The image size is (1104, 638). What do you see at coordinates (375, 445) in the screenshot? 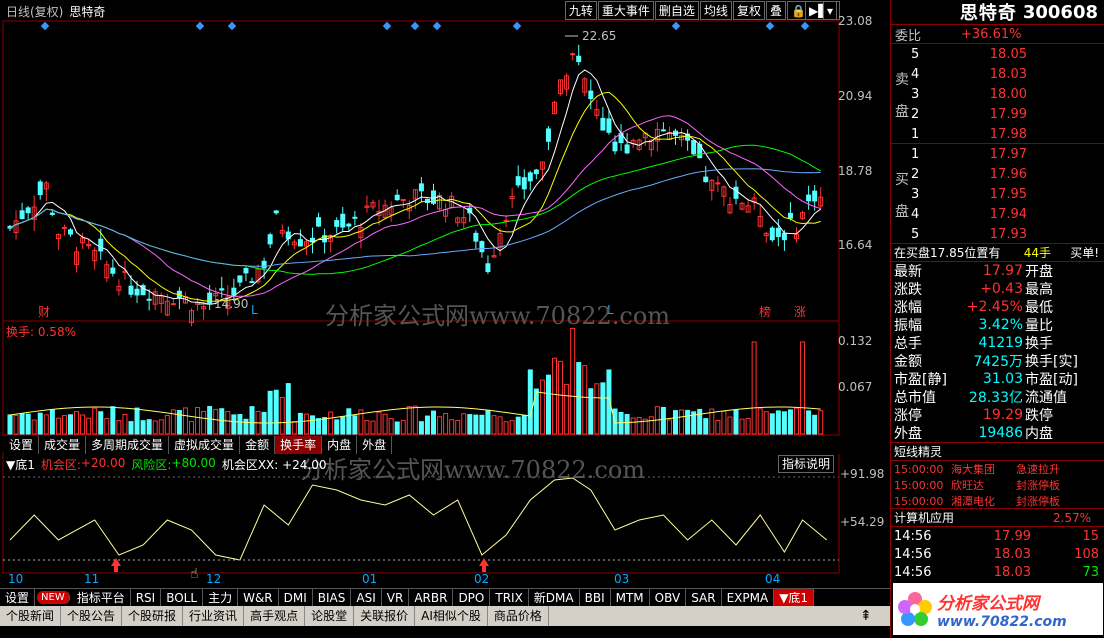
I see `tab-outer-volume: 外盘` at bounding box center [375, 445].